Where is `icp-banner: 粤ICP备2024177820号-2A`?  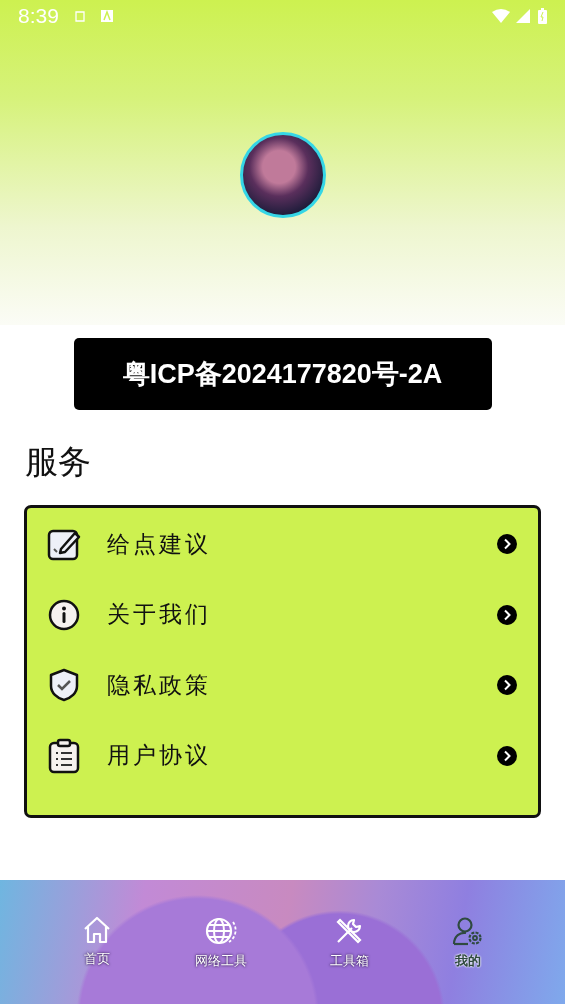
icp-banner: 粤ICP备2024177820号-2A is located at coordinates (282, 374).